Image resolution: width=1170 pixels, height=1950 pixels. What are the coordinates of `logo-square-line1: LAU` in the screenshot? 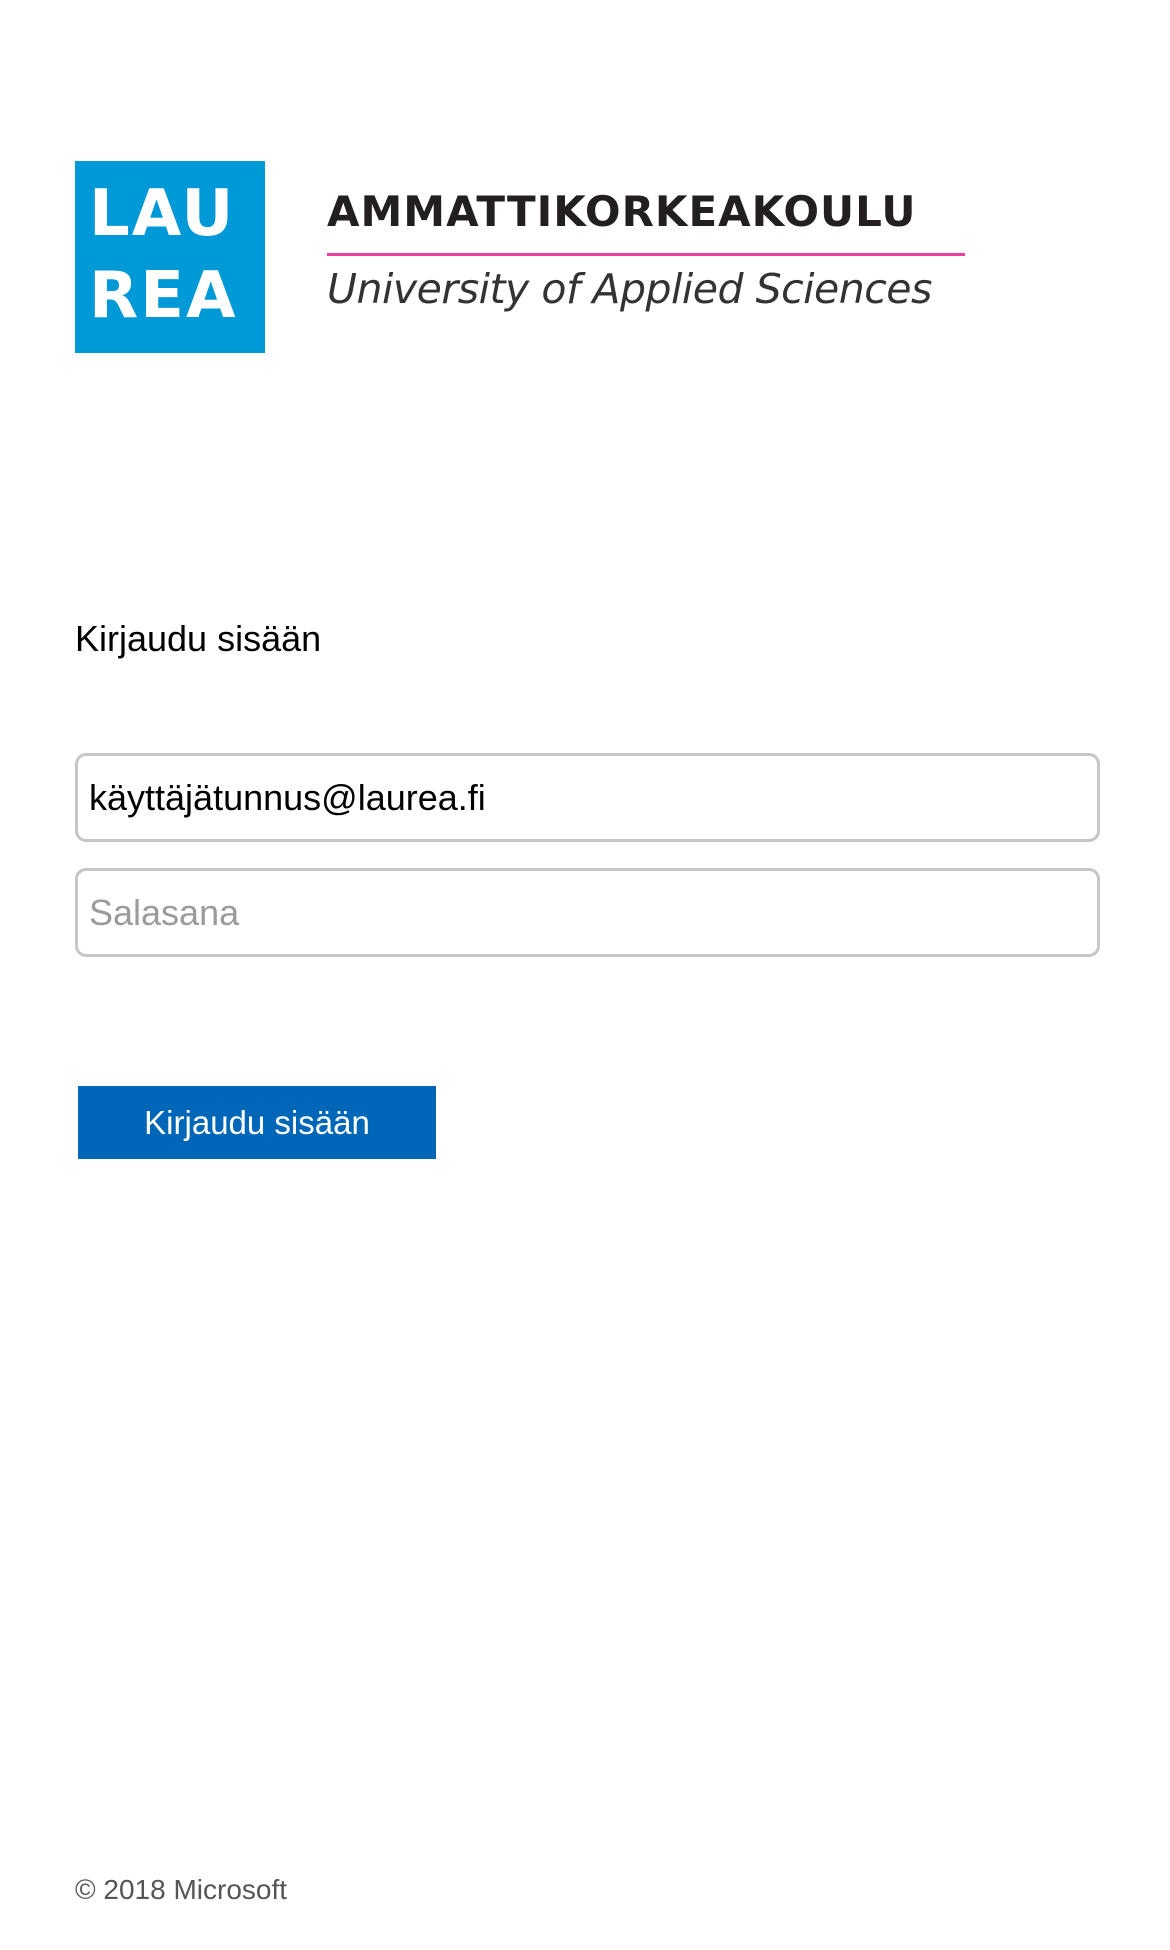 It's located at (162, 214).